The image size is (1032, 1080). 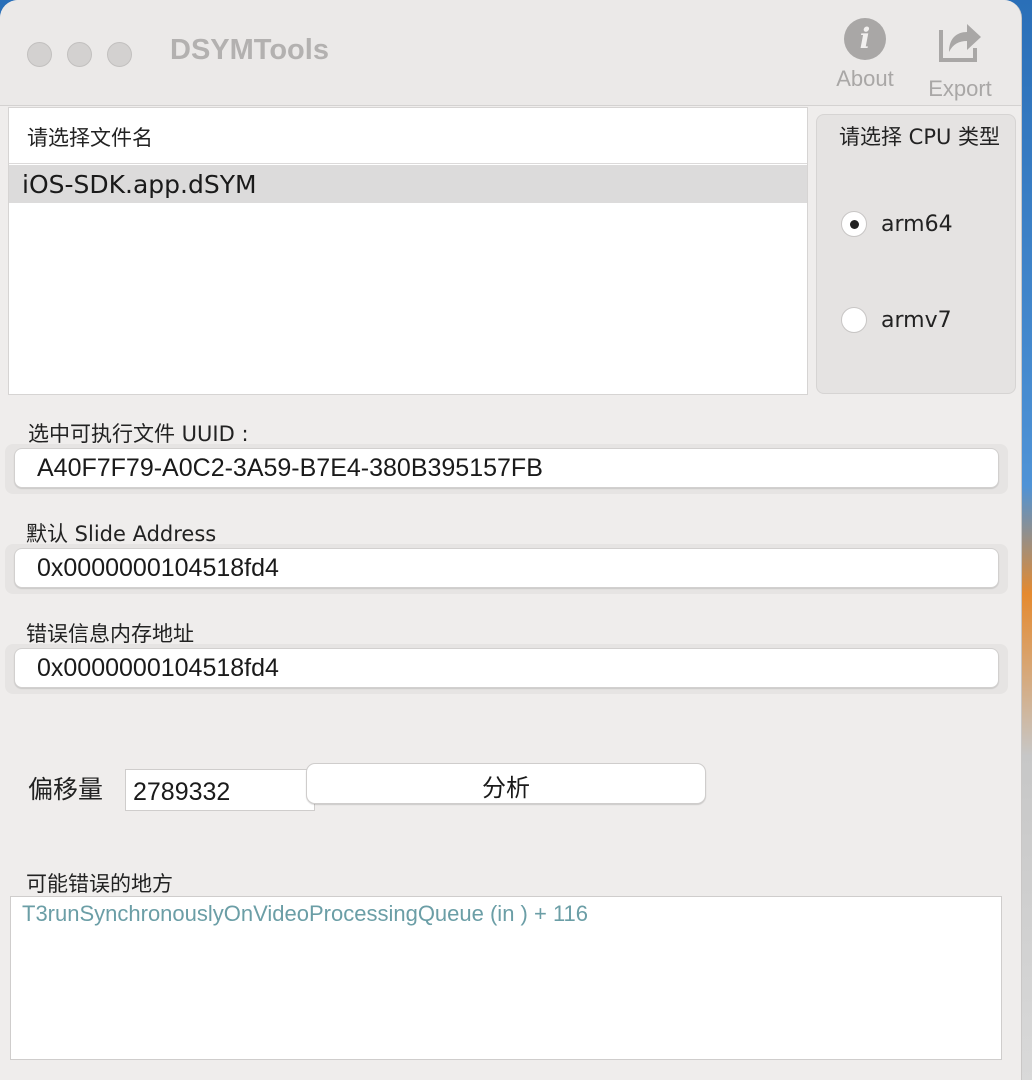 I want to click on analyze-button: 分析, so click(x=506, y=783).